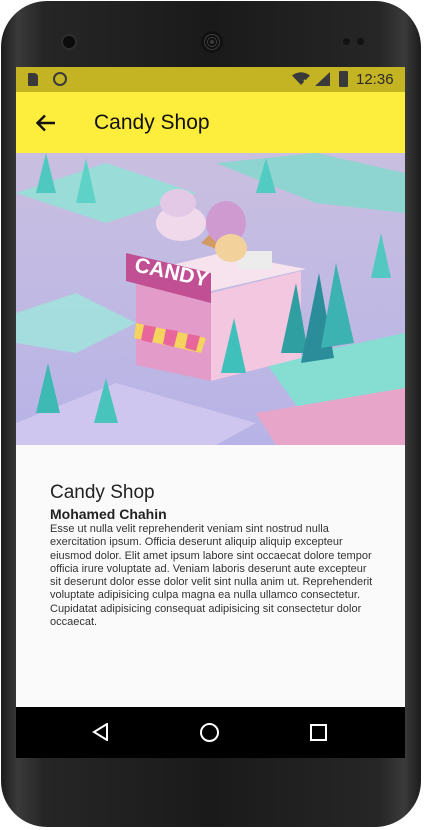 Image resolution: width=424 pixels, height=830 pixels. I want to click on sync-circle-icon, so click(60, 79).